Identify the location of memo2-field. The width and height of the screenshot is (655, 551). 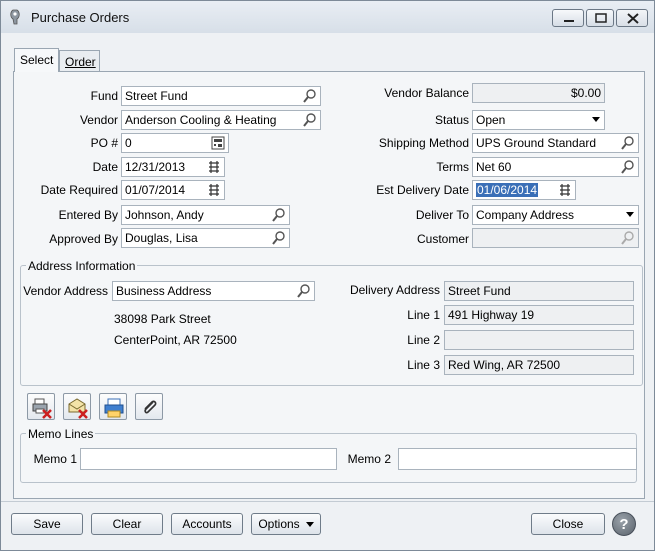
(517, 459).